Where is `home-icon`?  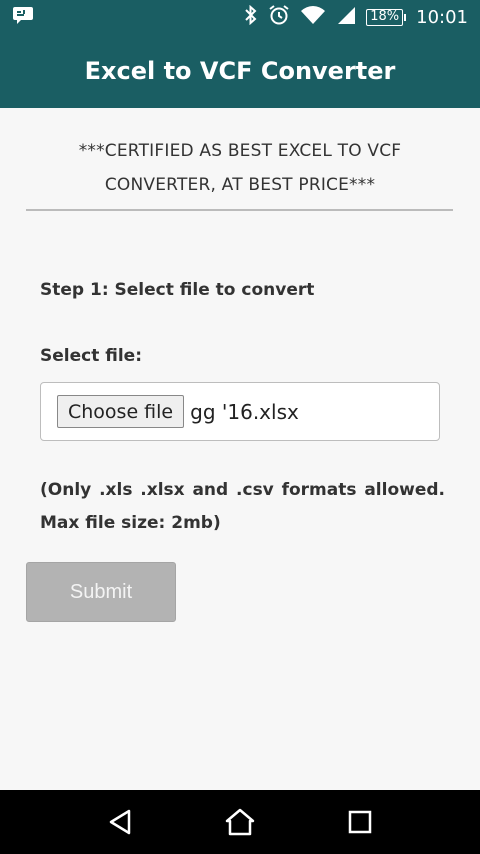
home-icon is located at coordinates (240, 822).